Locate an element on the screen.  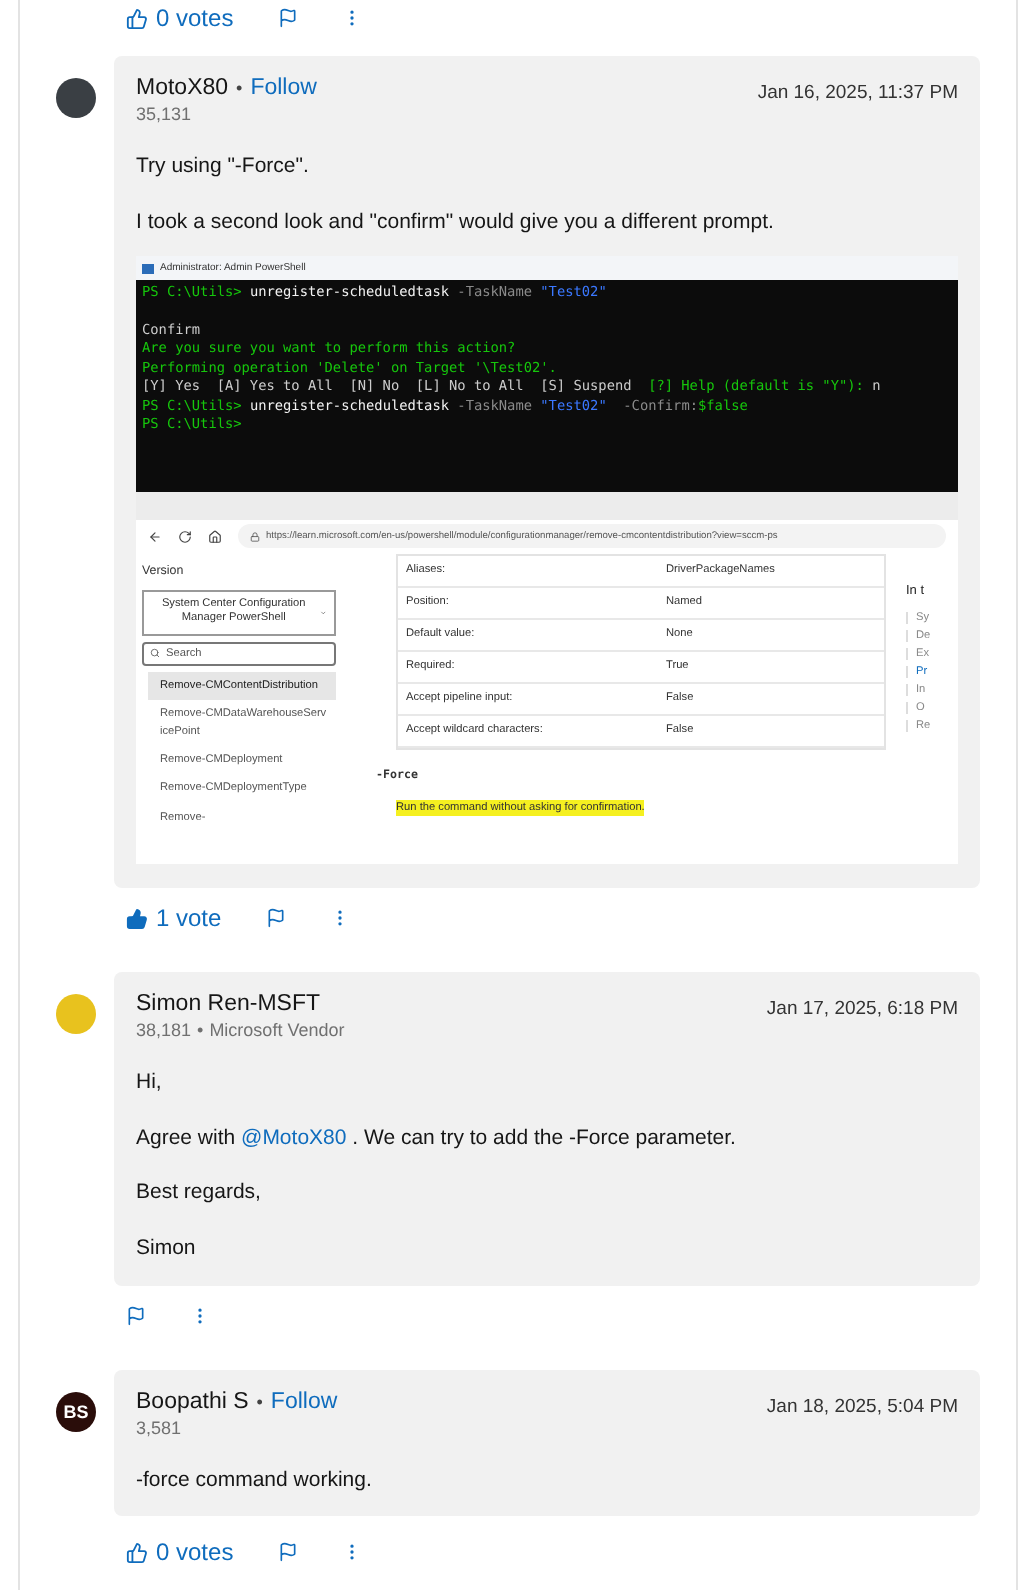
back-icon is located at coordinates (155, 536).